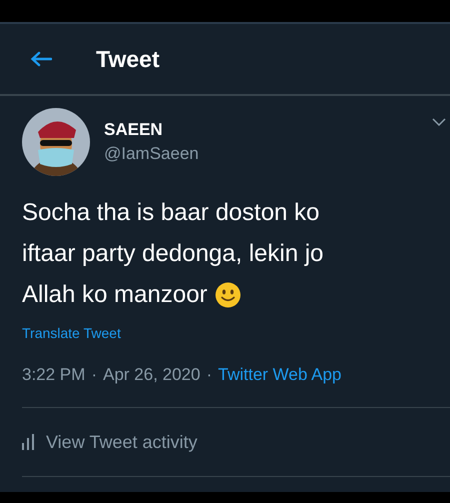 The width and height of the screenshot is (450, 503). Describe the element at coordinates (280, 375) in the screenshot. I see `source-link: Twitter Web App` at that location.